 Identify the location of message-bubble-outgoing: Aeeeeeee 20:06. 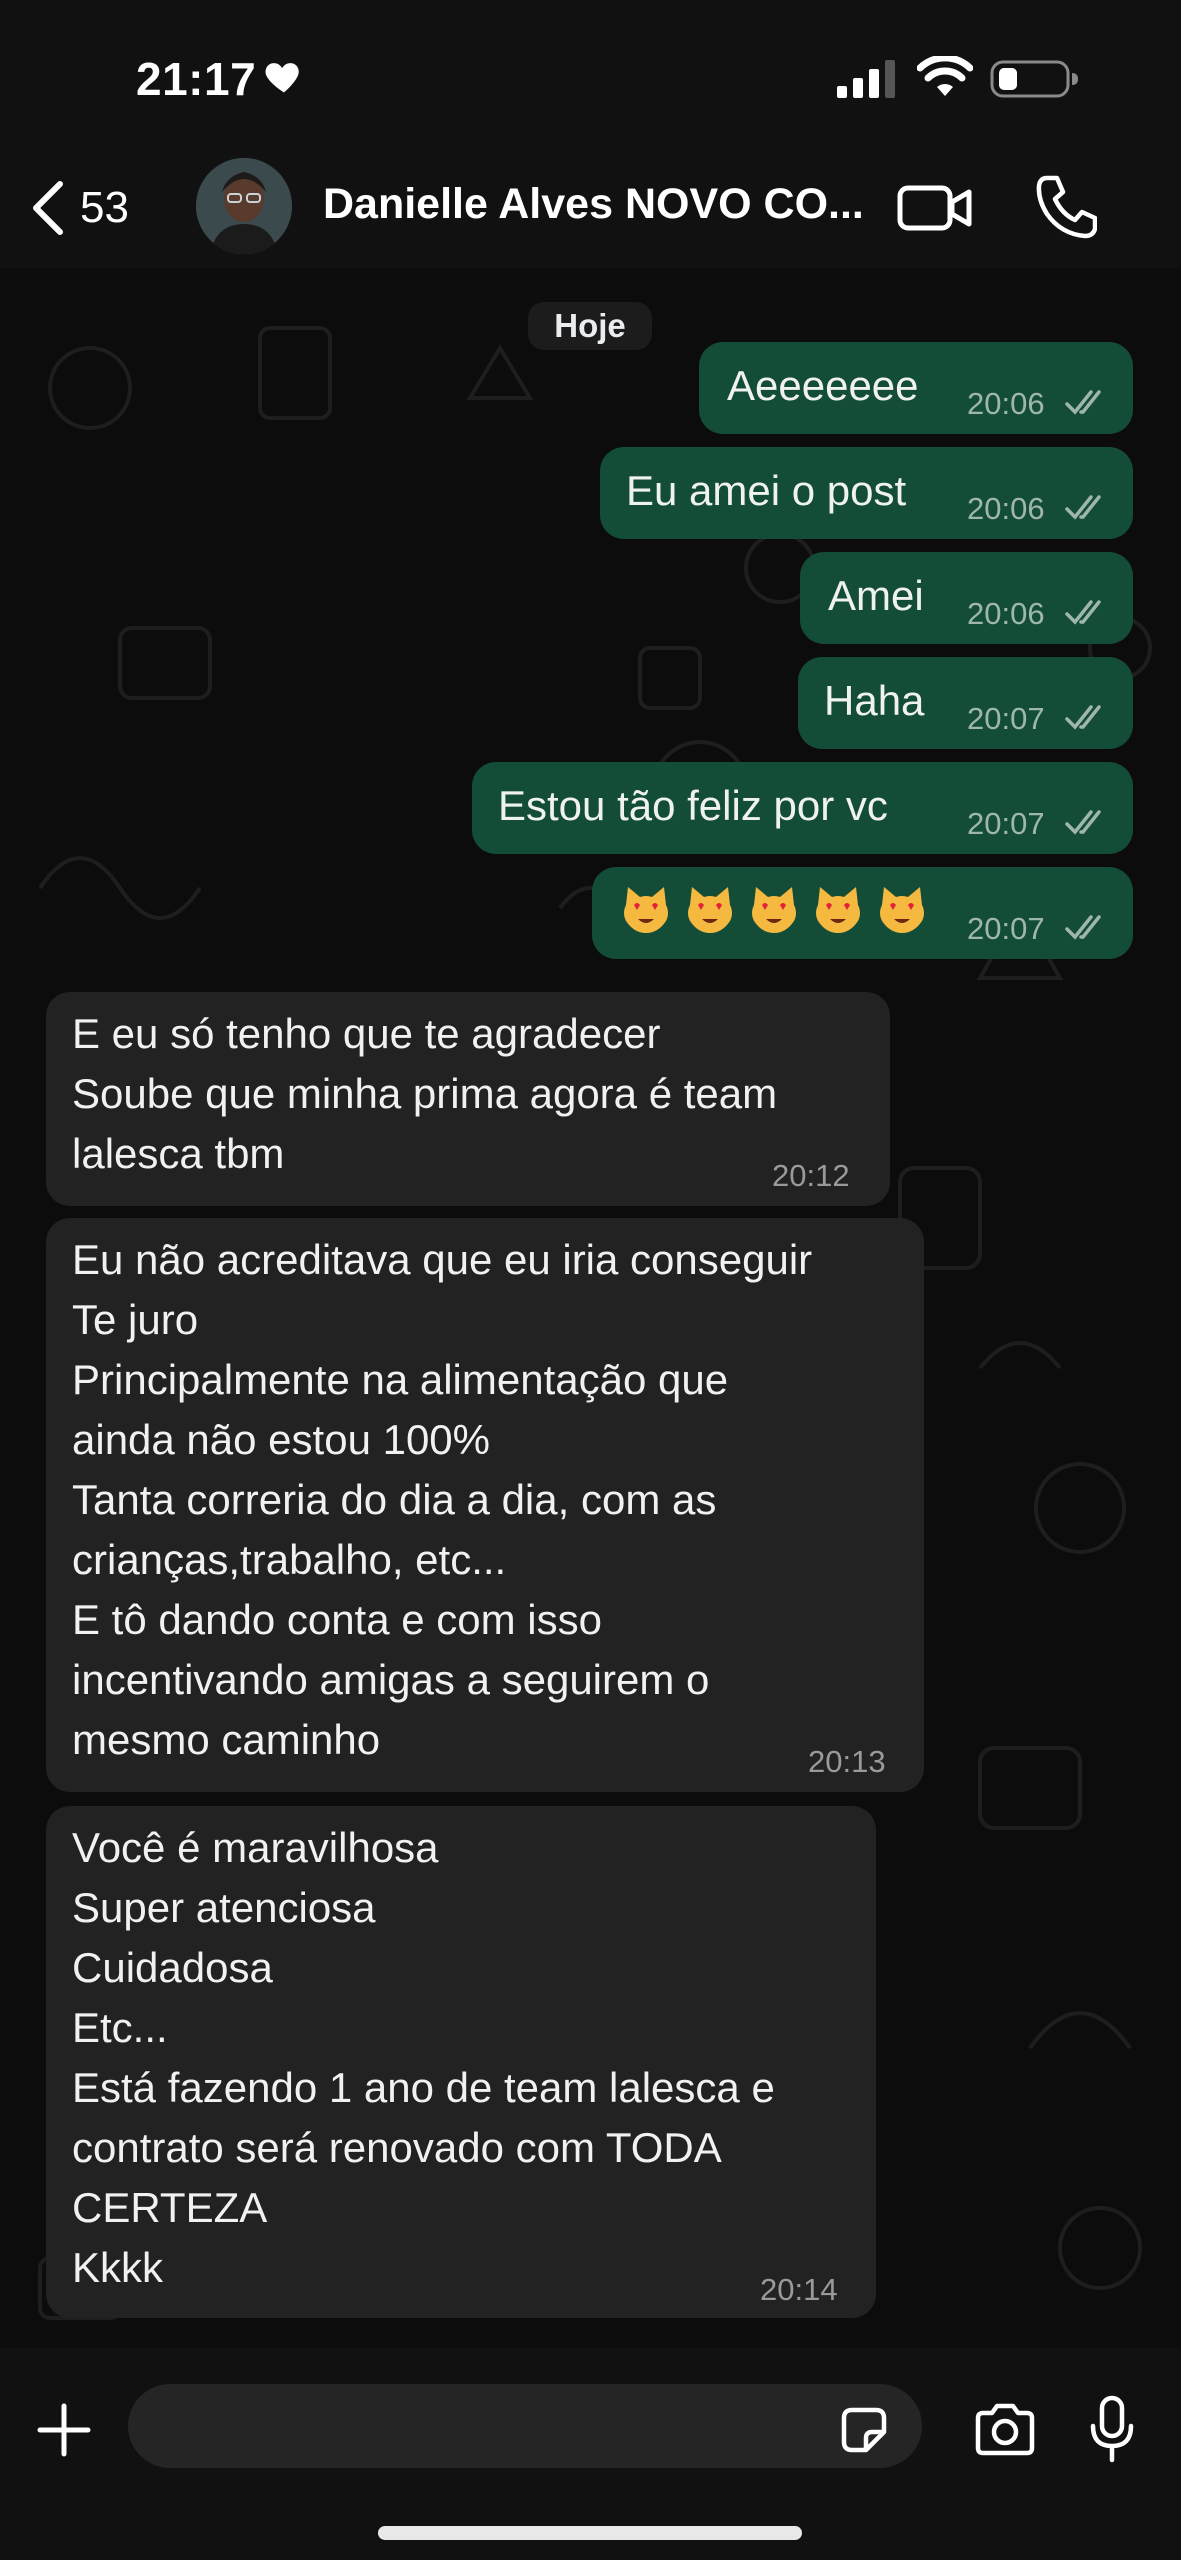
(916, 388).